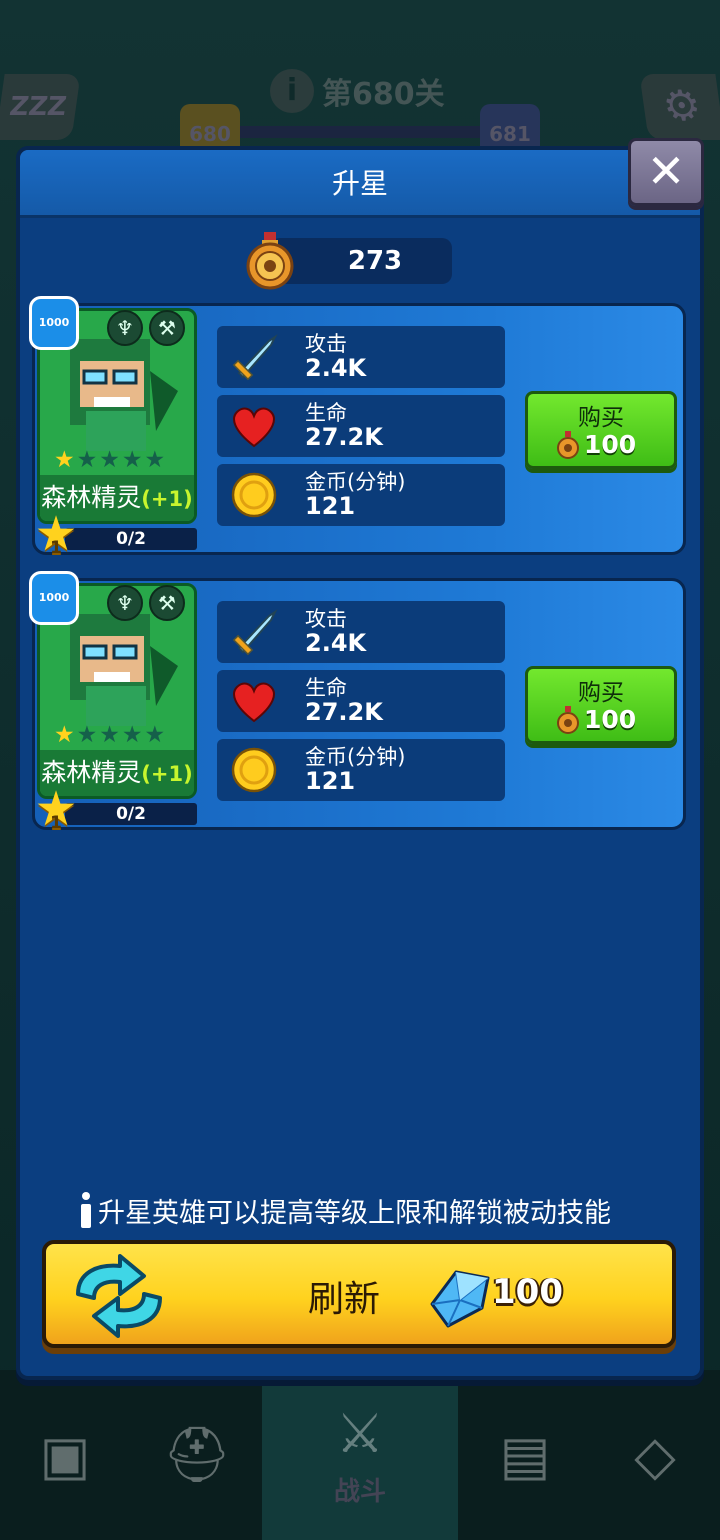  Describe the element at coordinates (119, 1296) in the screenshot. I see `refresh-icon` at that location.